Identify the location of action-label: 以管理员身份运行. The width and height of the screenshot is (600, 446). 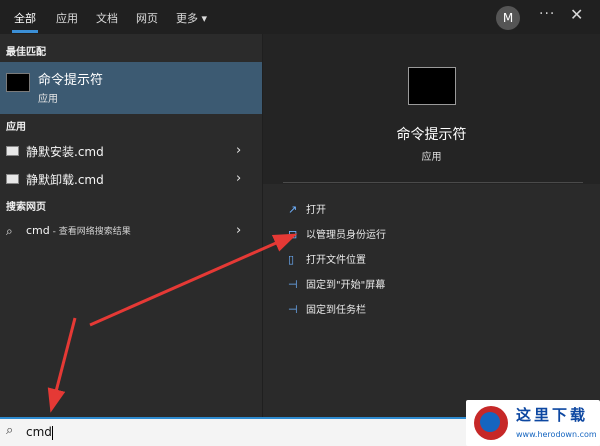
(346, 235).